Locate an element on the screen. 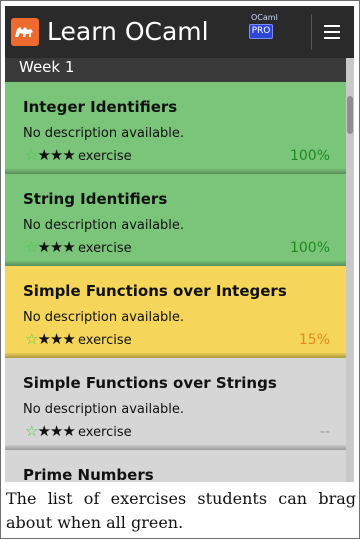 The width and height of the screenshot is (360, 539). exercise-title: Prime Numbers is located at coordinates (88, 474).